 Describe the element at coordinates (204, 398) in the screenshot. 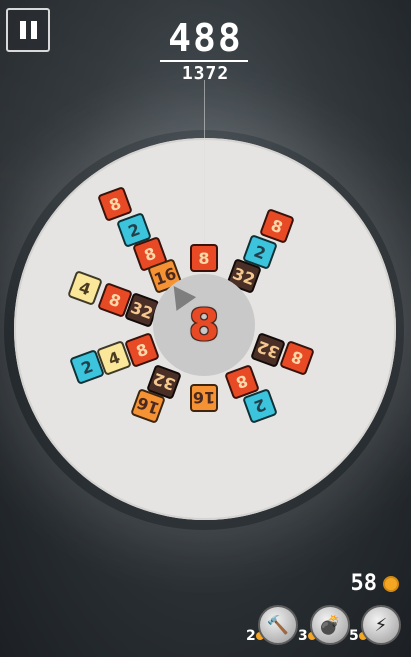

I see `number-tile: 16` at that location.